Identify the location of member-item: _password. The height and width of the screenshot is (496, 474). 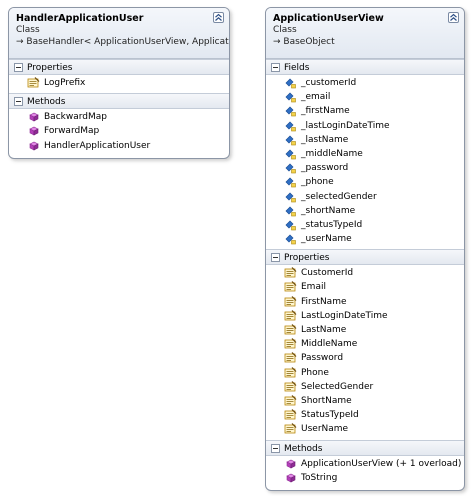
(365, 168).